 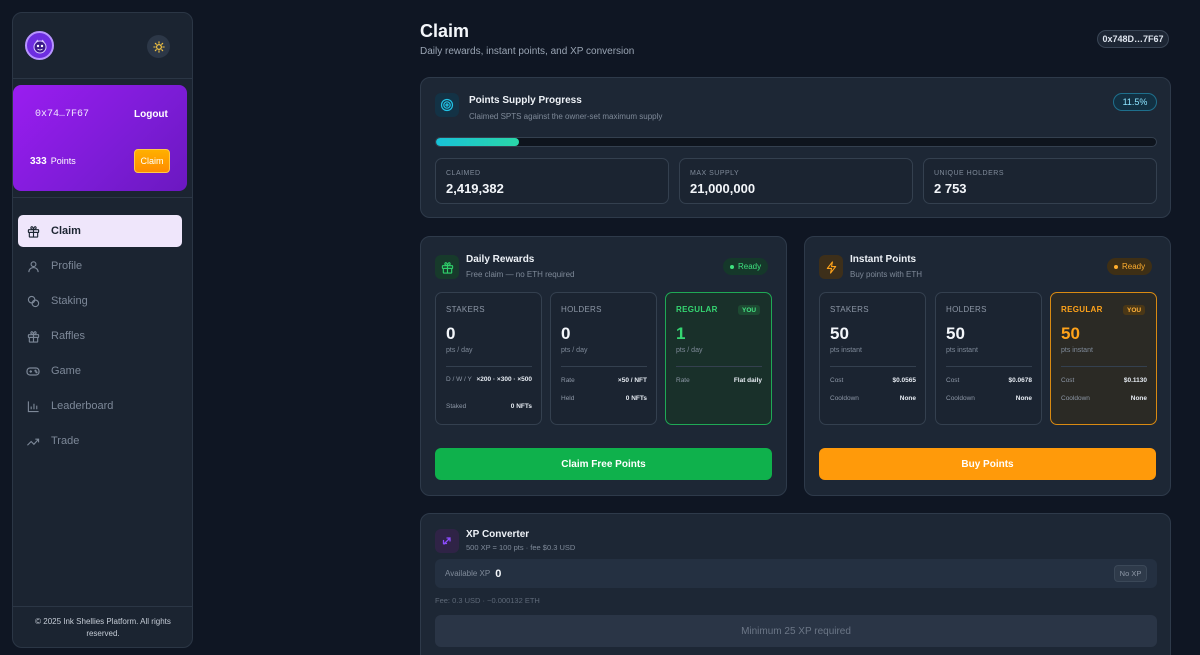 I want to click on xp-amount-input: Available XP 0 No XP, so click(x=796, y=573).